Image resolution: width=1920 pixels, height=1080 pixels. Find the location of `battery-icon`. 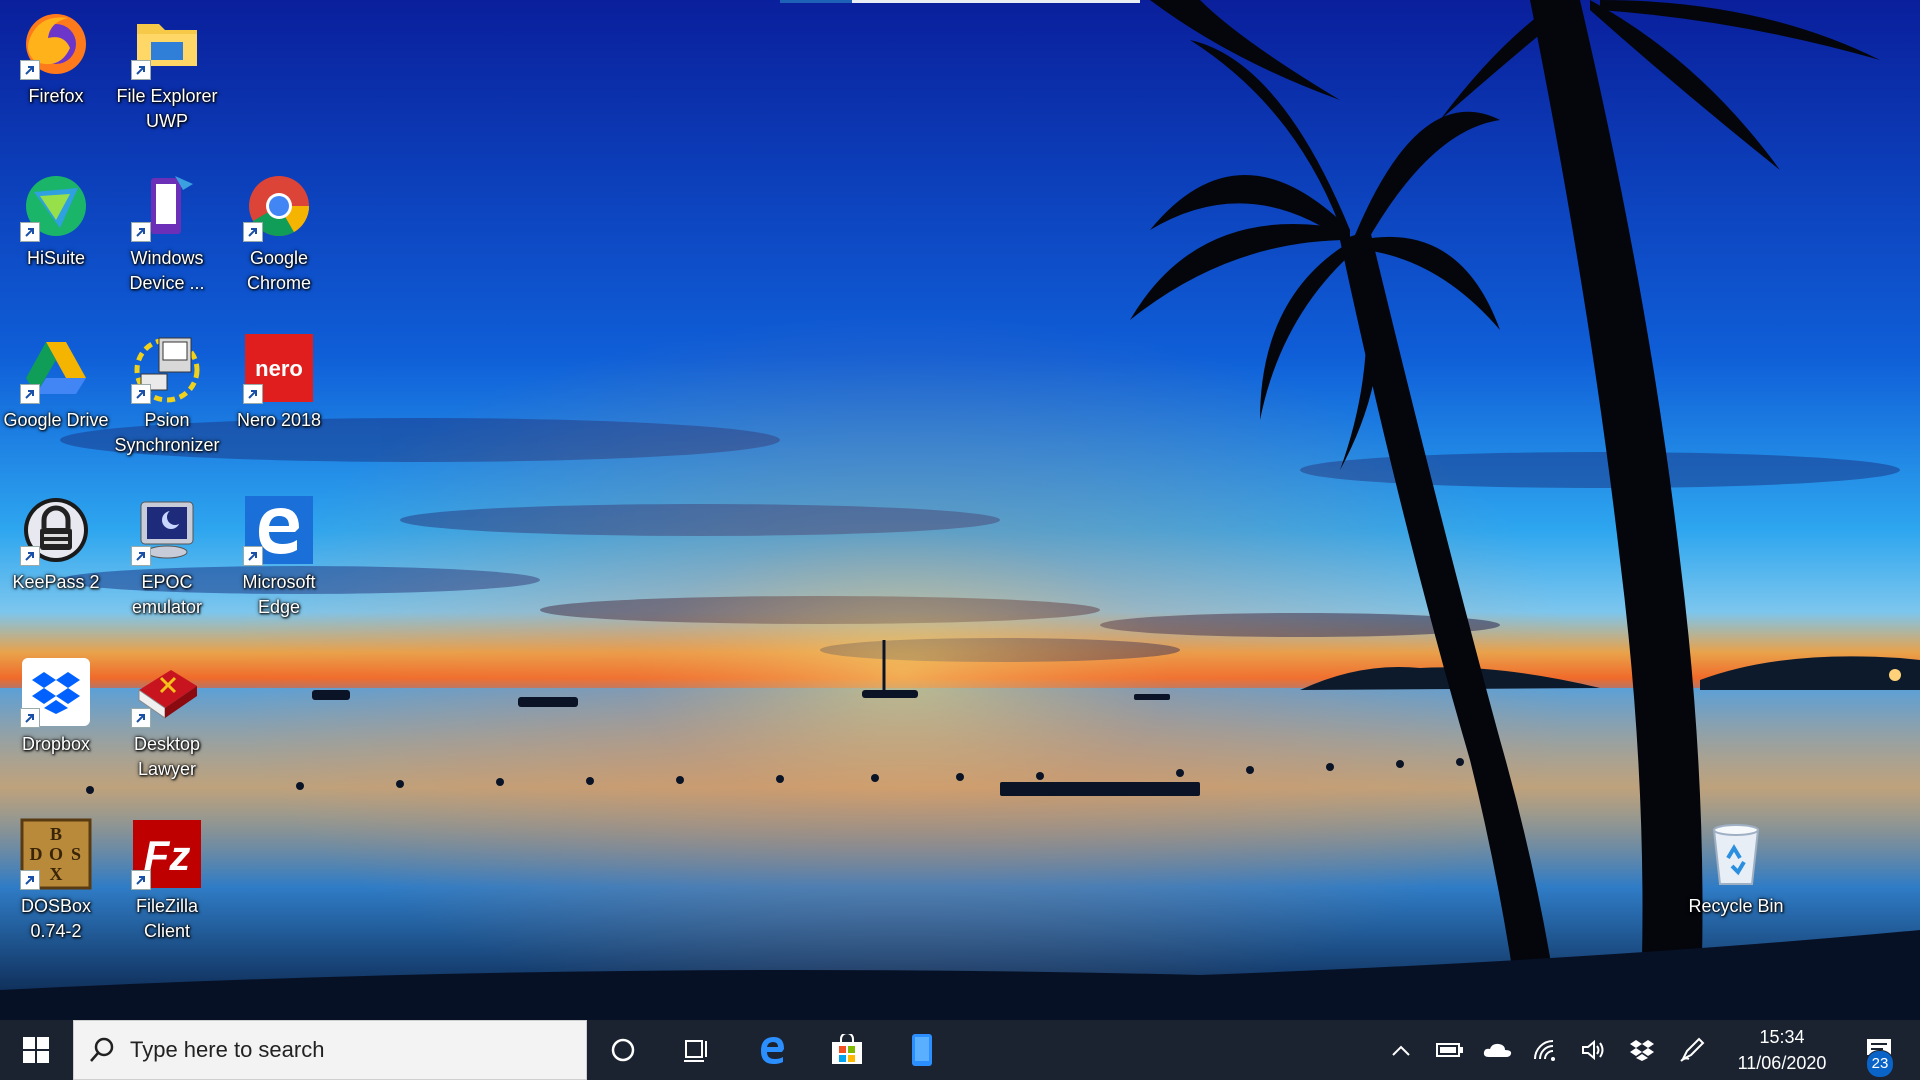

battery-icon is located at coordinates (1449, 1050).